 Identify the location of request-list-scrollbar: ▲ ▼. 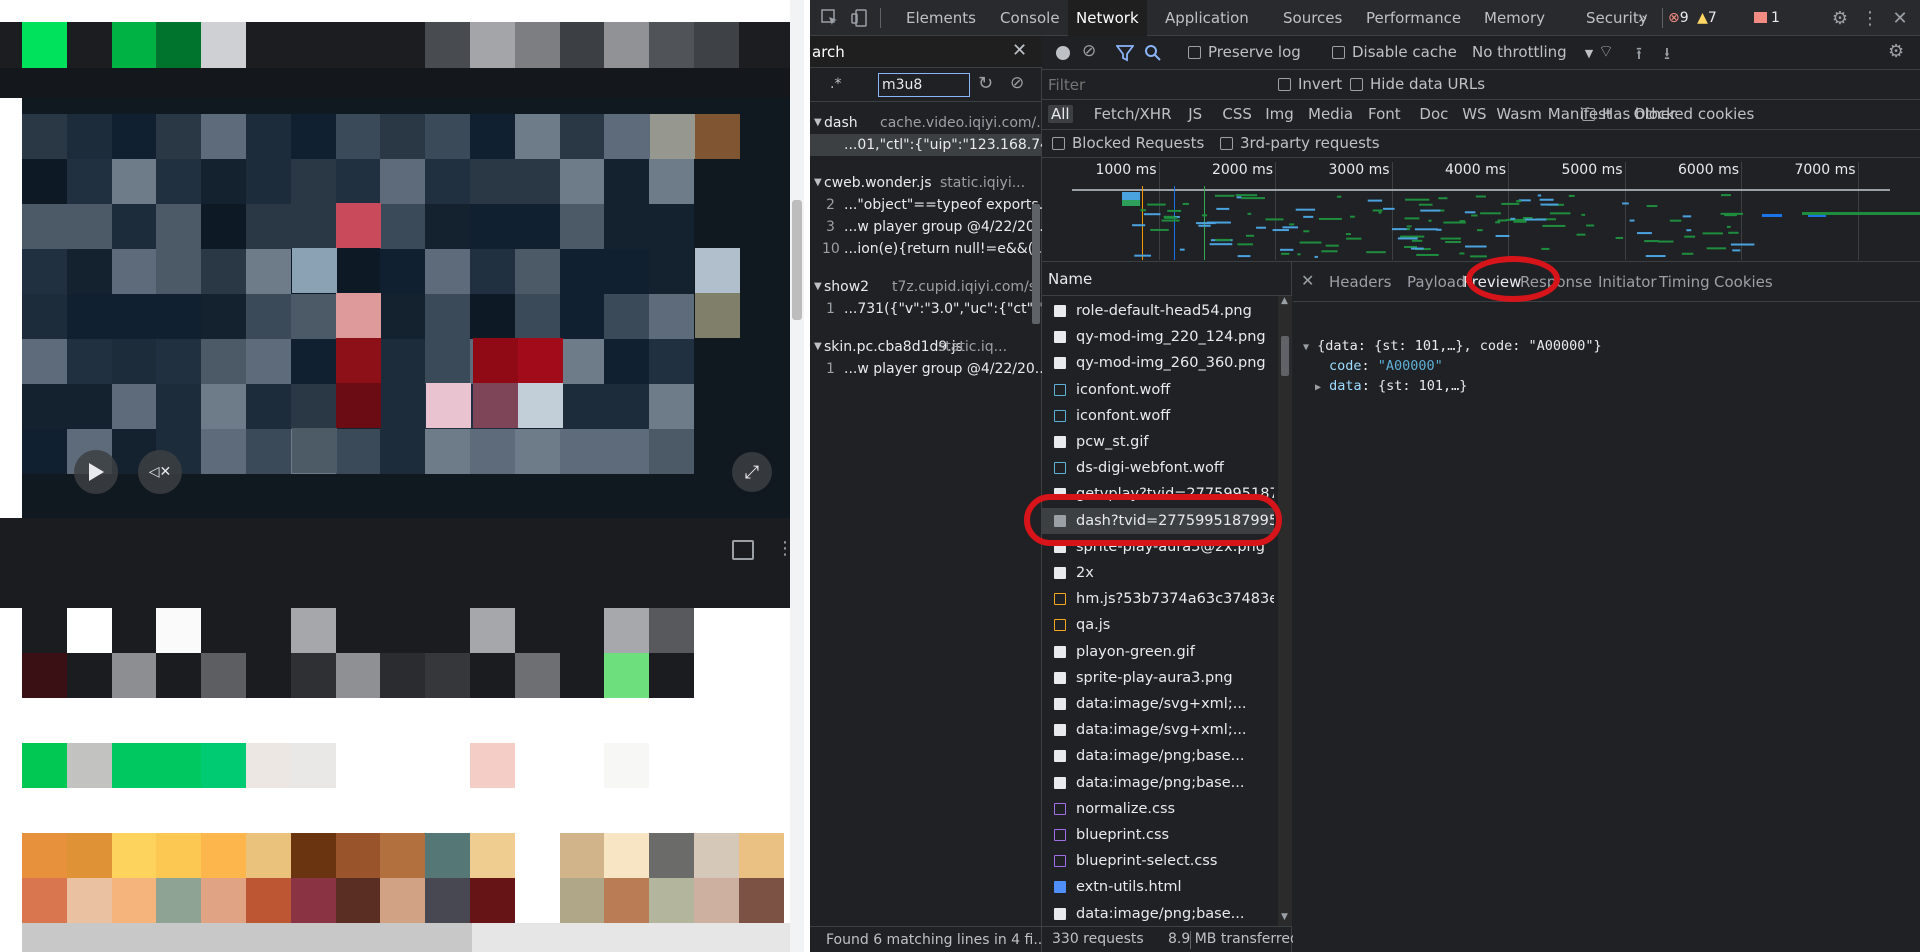
(1285, 611).